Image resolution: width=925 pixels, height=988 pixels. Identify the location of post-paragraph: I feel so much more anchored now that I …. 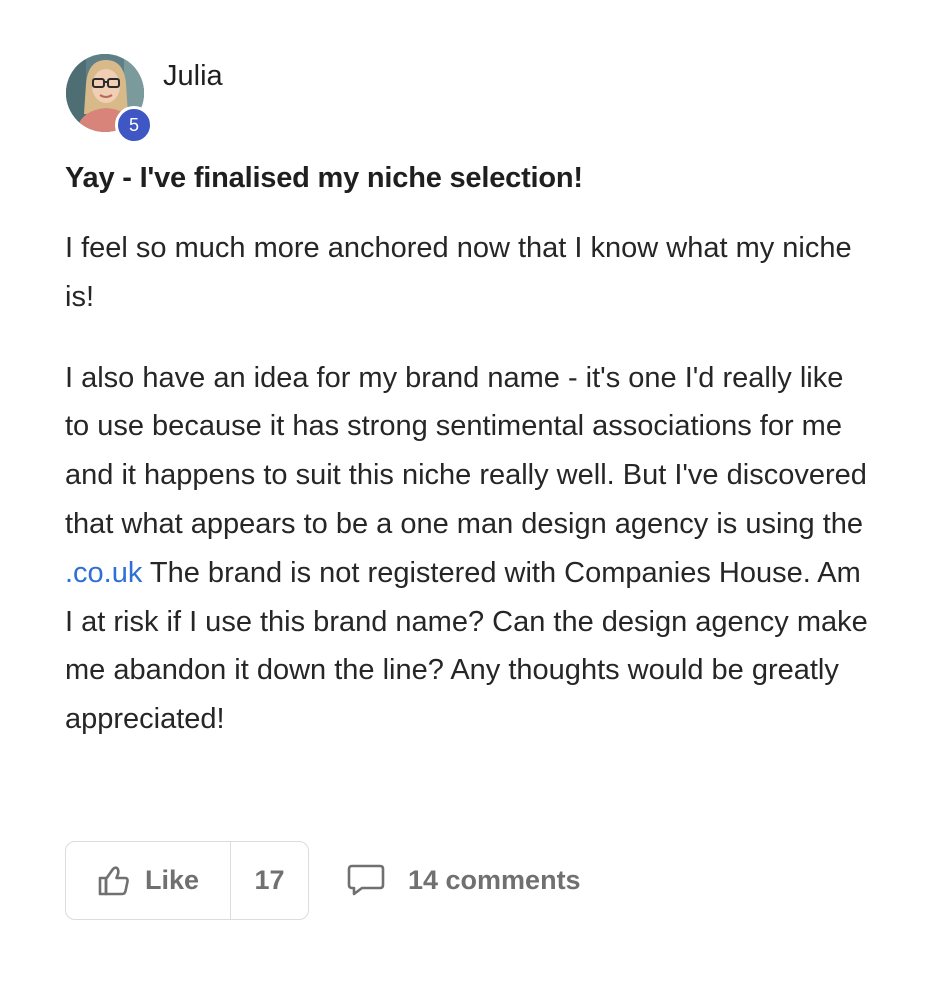
(458, 272).